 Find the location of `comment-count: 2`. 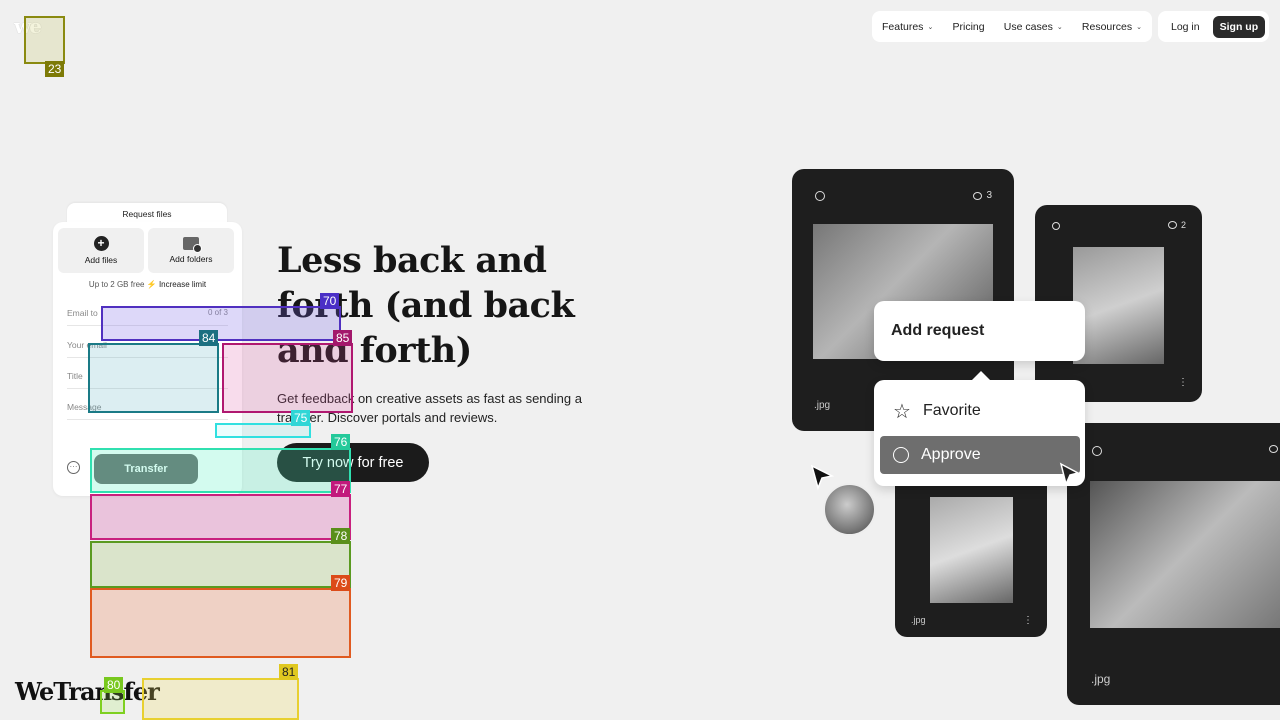

comment-count: 2 is located at coordinates (1176, 225).